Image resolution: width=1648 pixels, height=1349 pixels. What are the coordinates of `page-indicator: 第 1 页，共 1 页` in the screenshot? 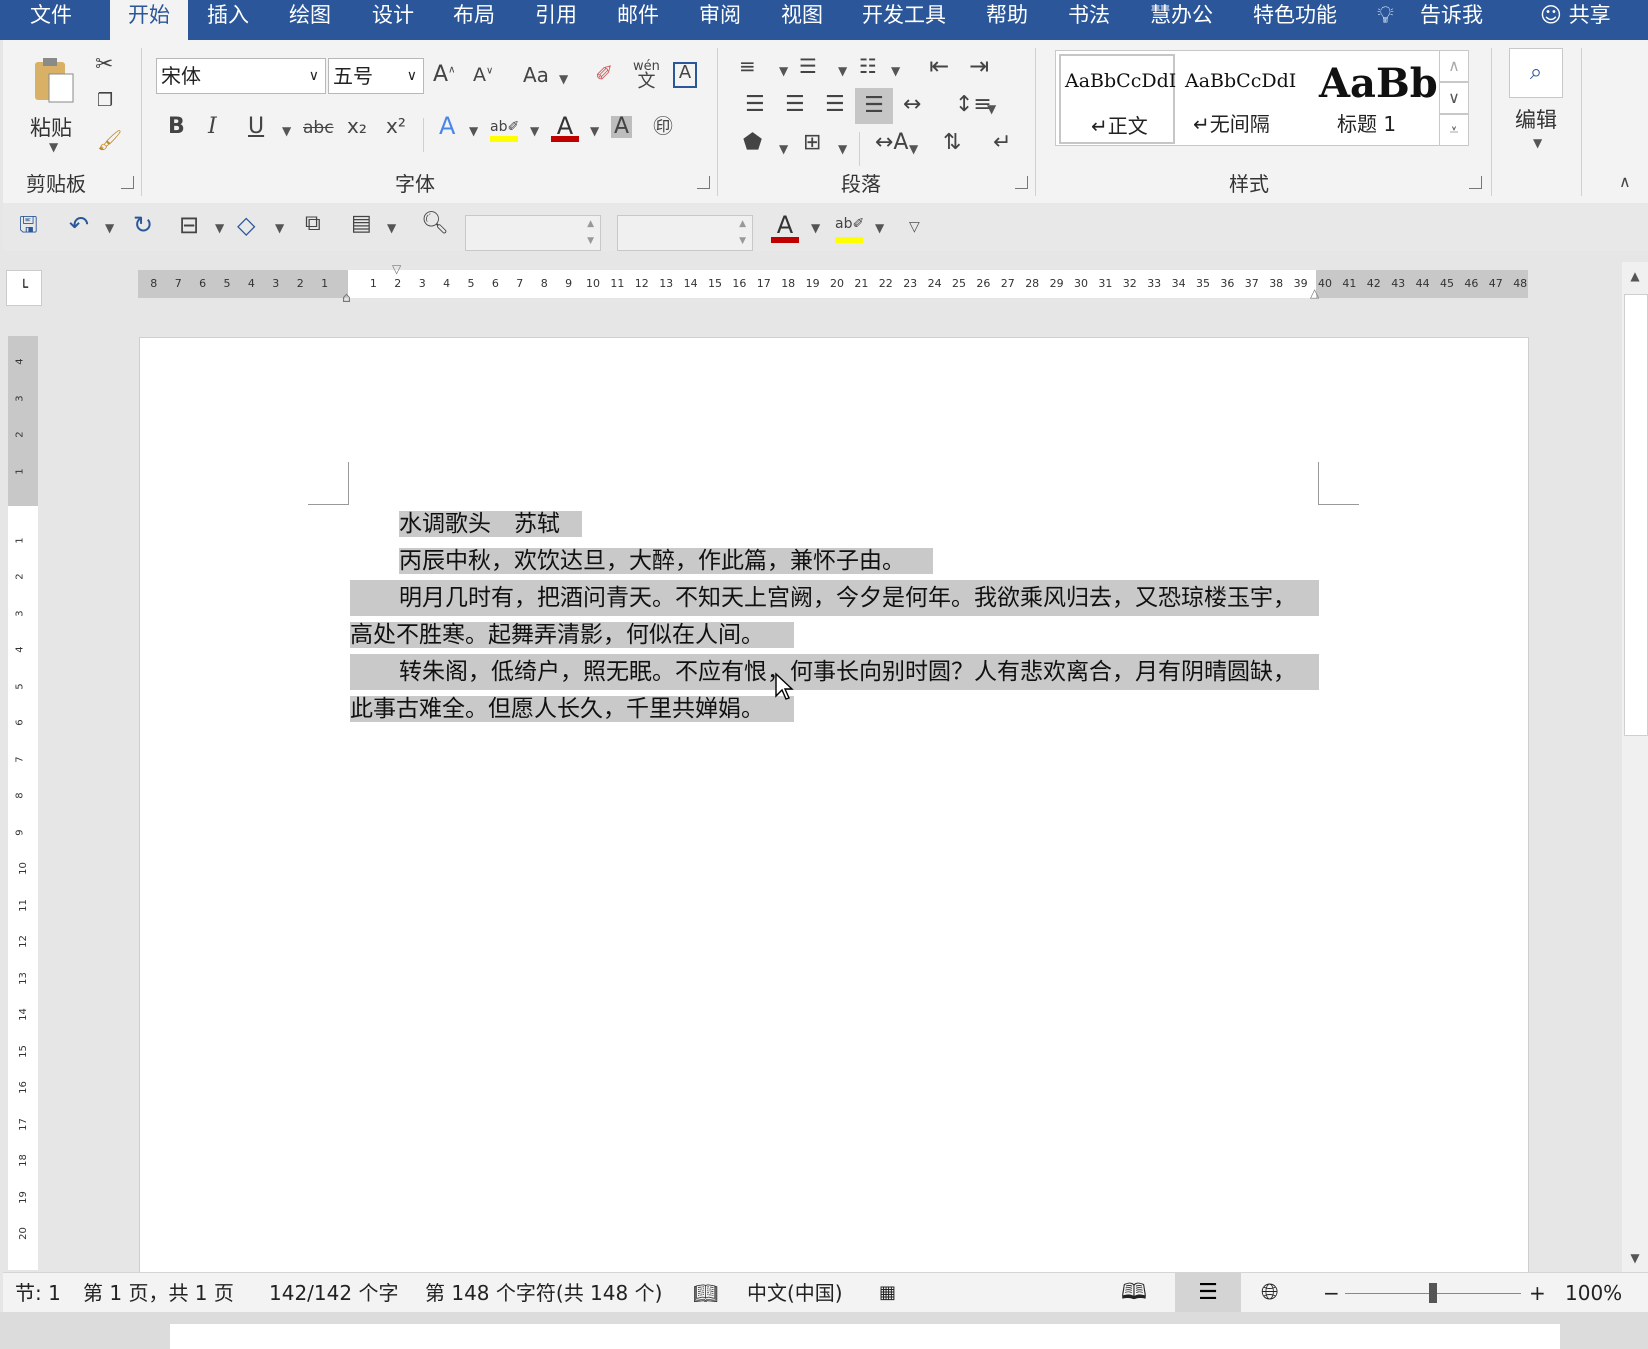 It's located at (158, 1293).